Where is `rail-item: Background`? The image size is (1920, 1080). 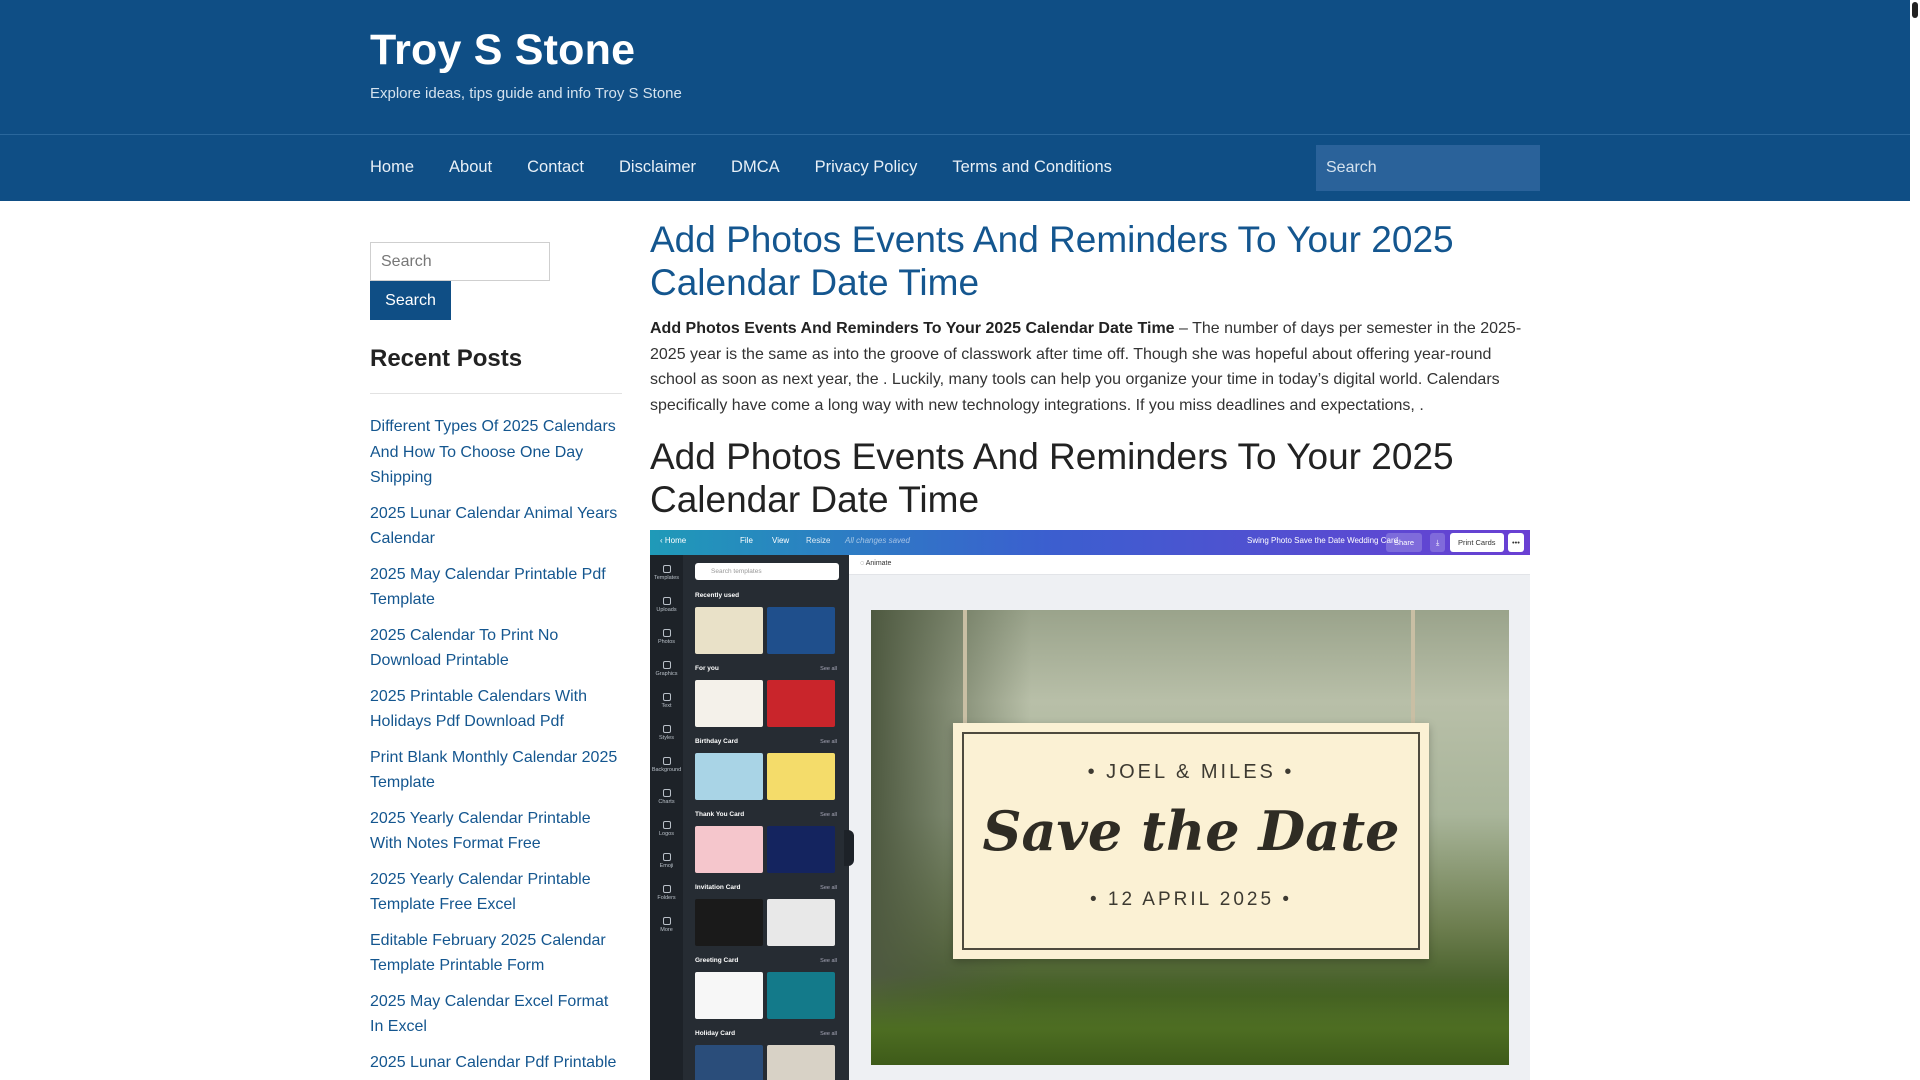 rail-item: Background is located at coordinates (666, 765).